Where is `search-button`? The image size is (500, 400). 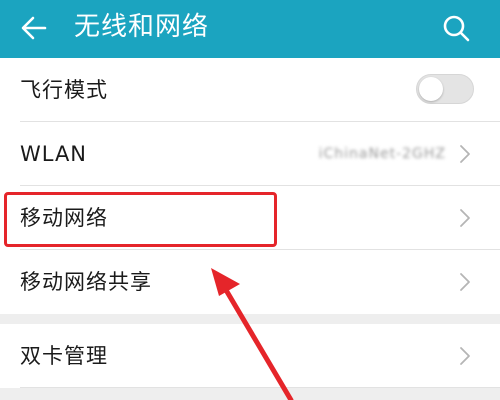 search-button is located at coordinates (456, 28).